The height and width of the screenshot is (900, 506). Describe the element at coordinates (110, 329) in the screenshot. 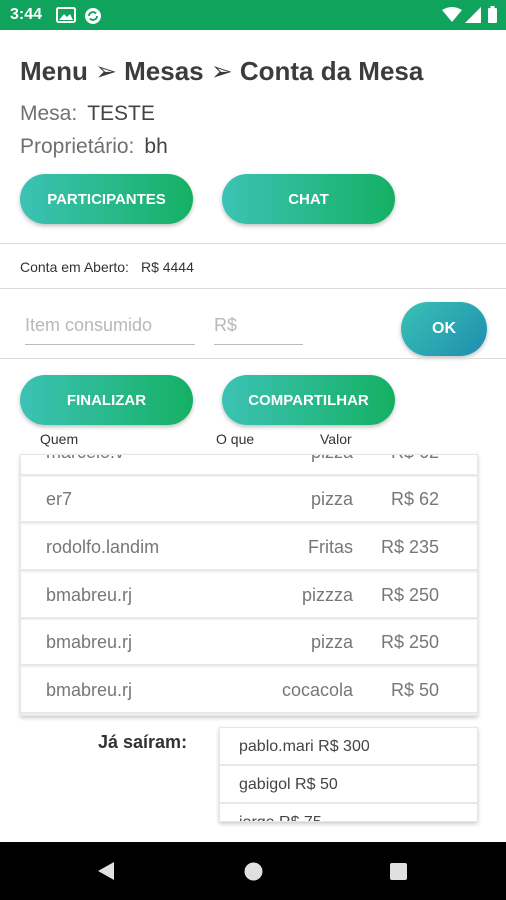

I see `item-input: Item consumido` at that location.